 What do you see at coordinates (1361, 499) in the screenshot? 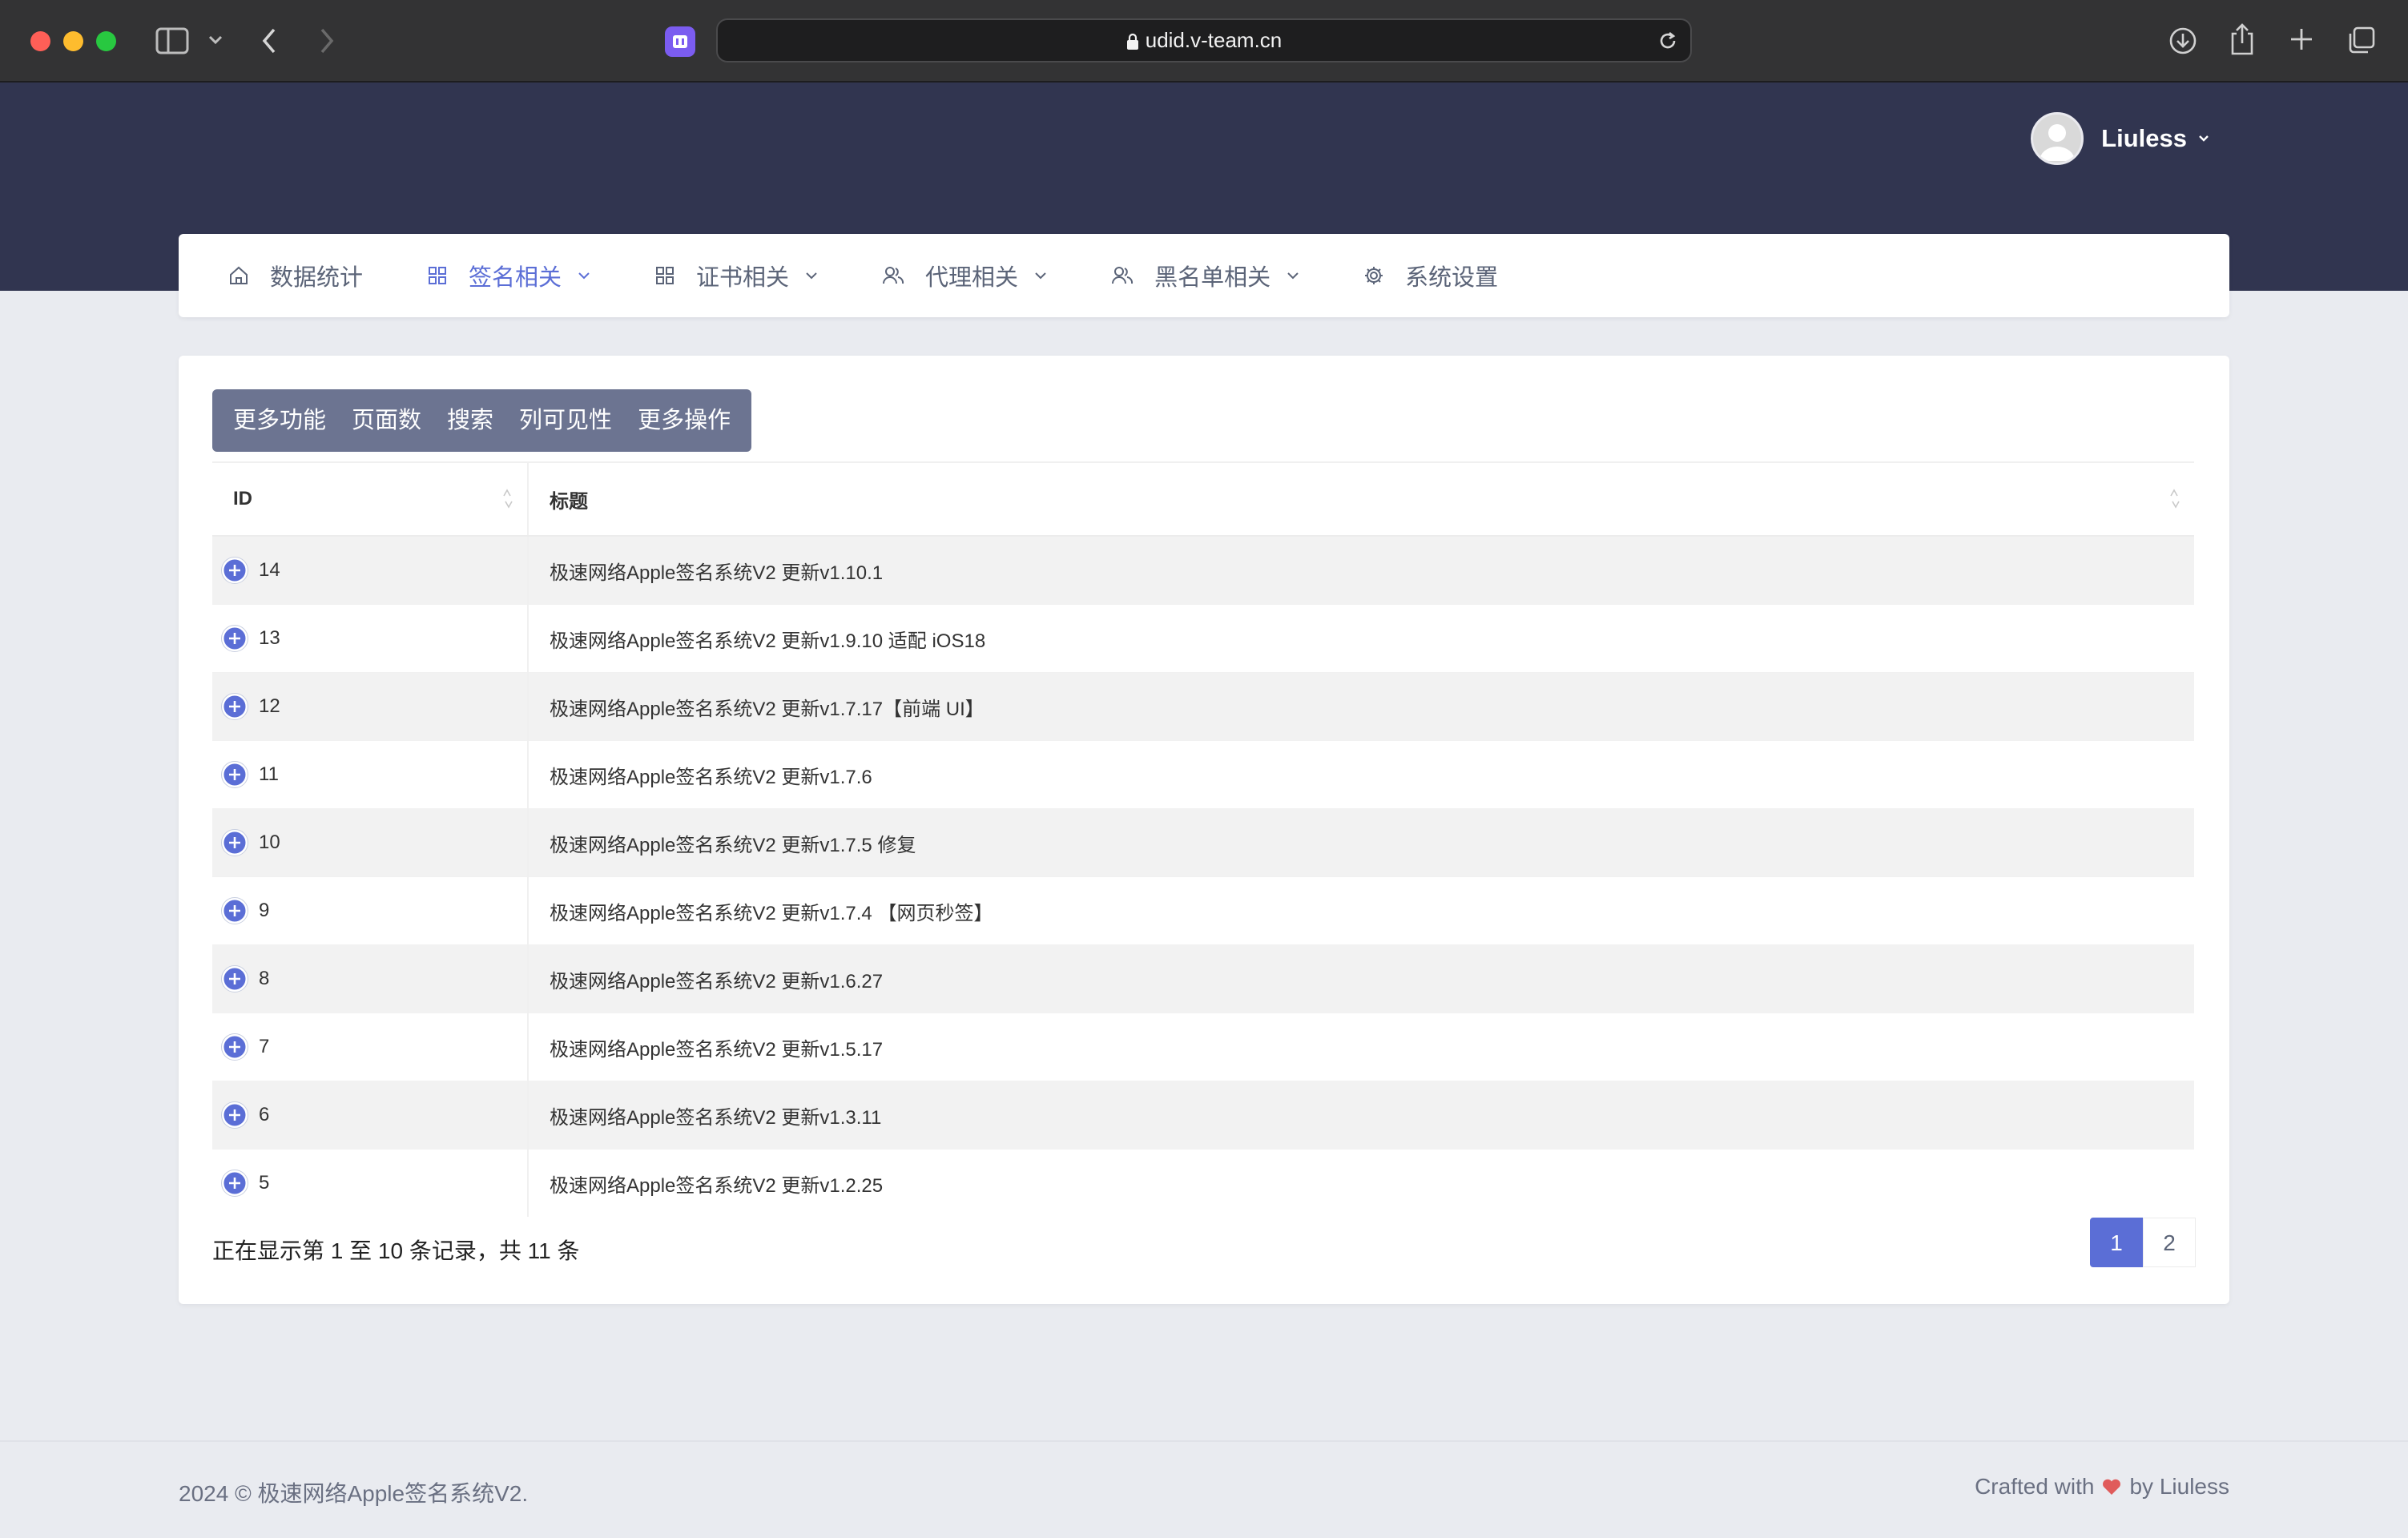
I see `column-header-title: 标题` at bounding box center [1361, 499].